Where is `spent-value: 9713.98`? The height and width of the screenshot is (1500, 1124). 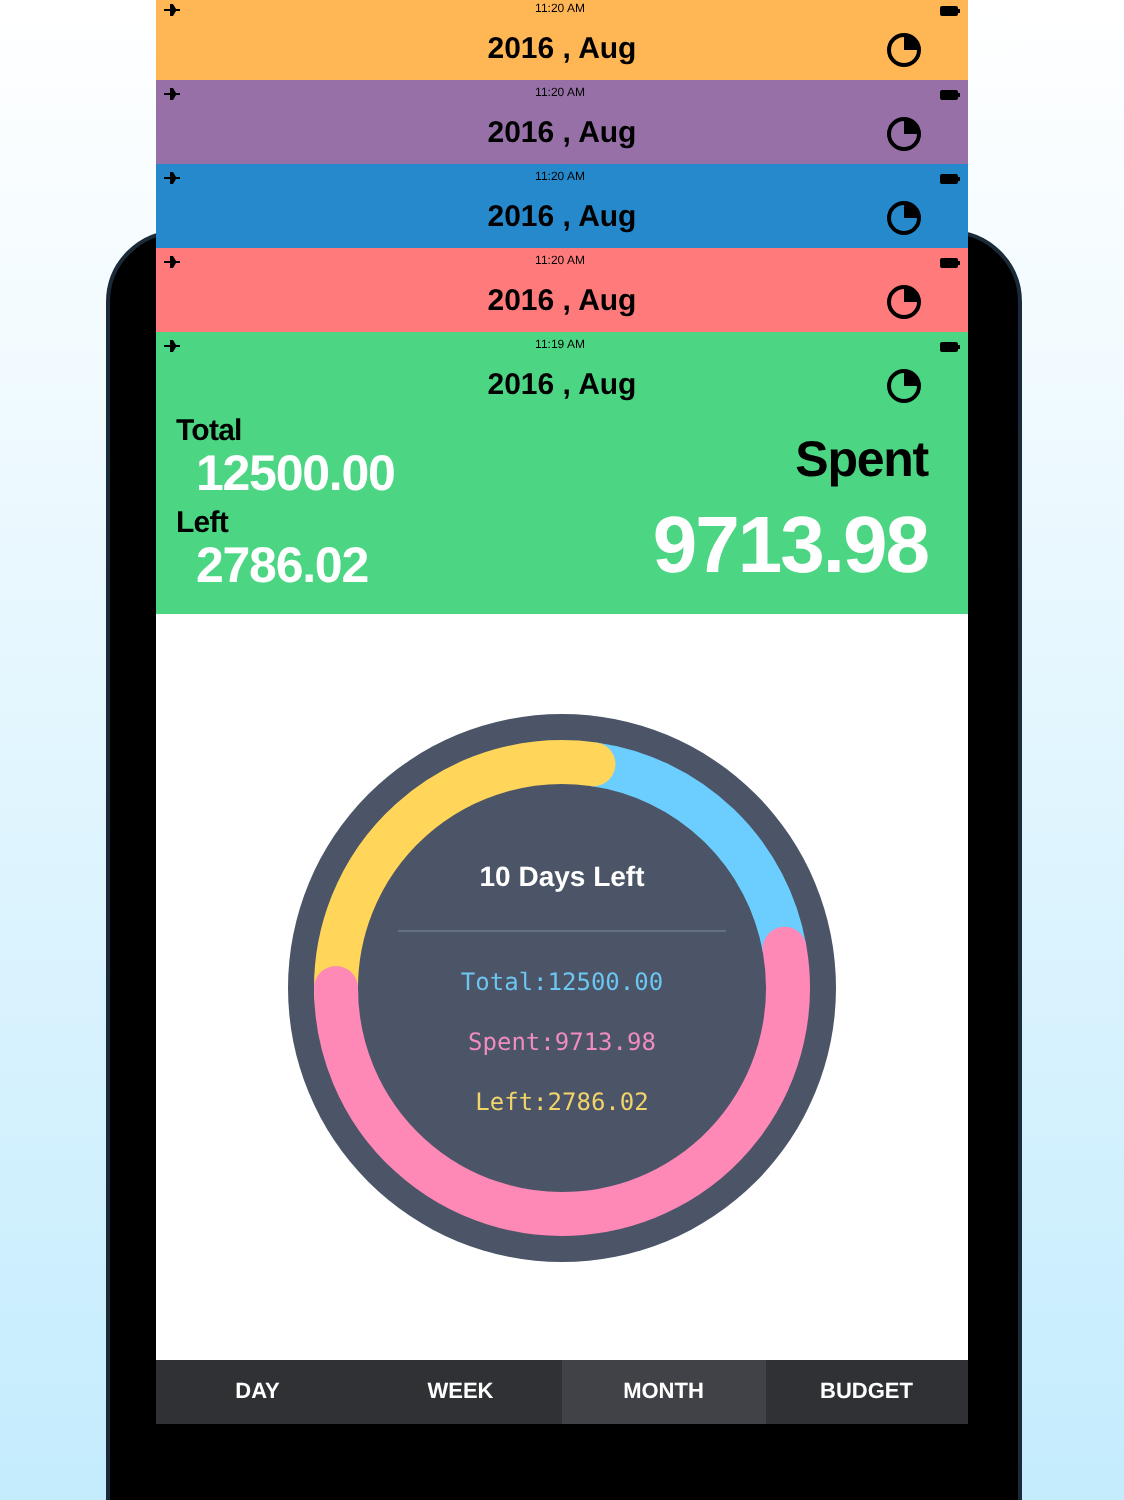 spent-value: 9713.98 is located at coordinates (790, 546).